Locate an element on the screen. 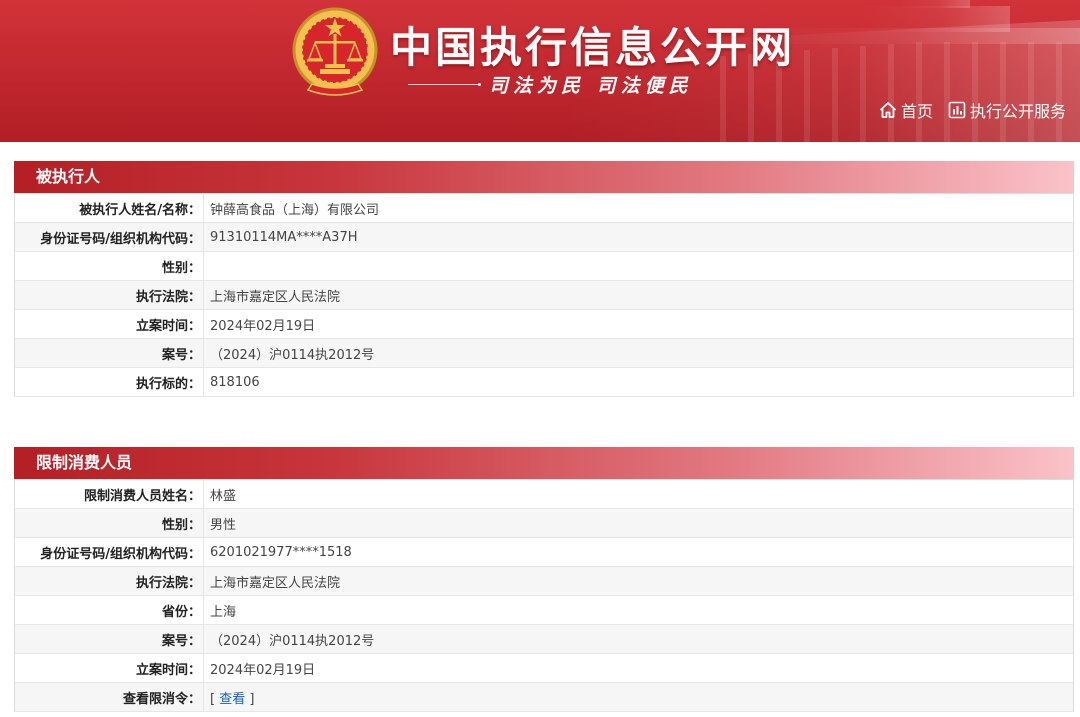 This screenshot has height=717, width=1080. table-row: 被执行人姓名/名称： 钟薛高食品（上海）有限公司 is located at coordinates (544, 208).